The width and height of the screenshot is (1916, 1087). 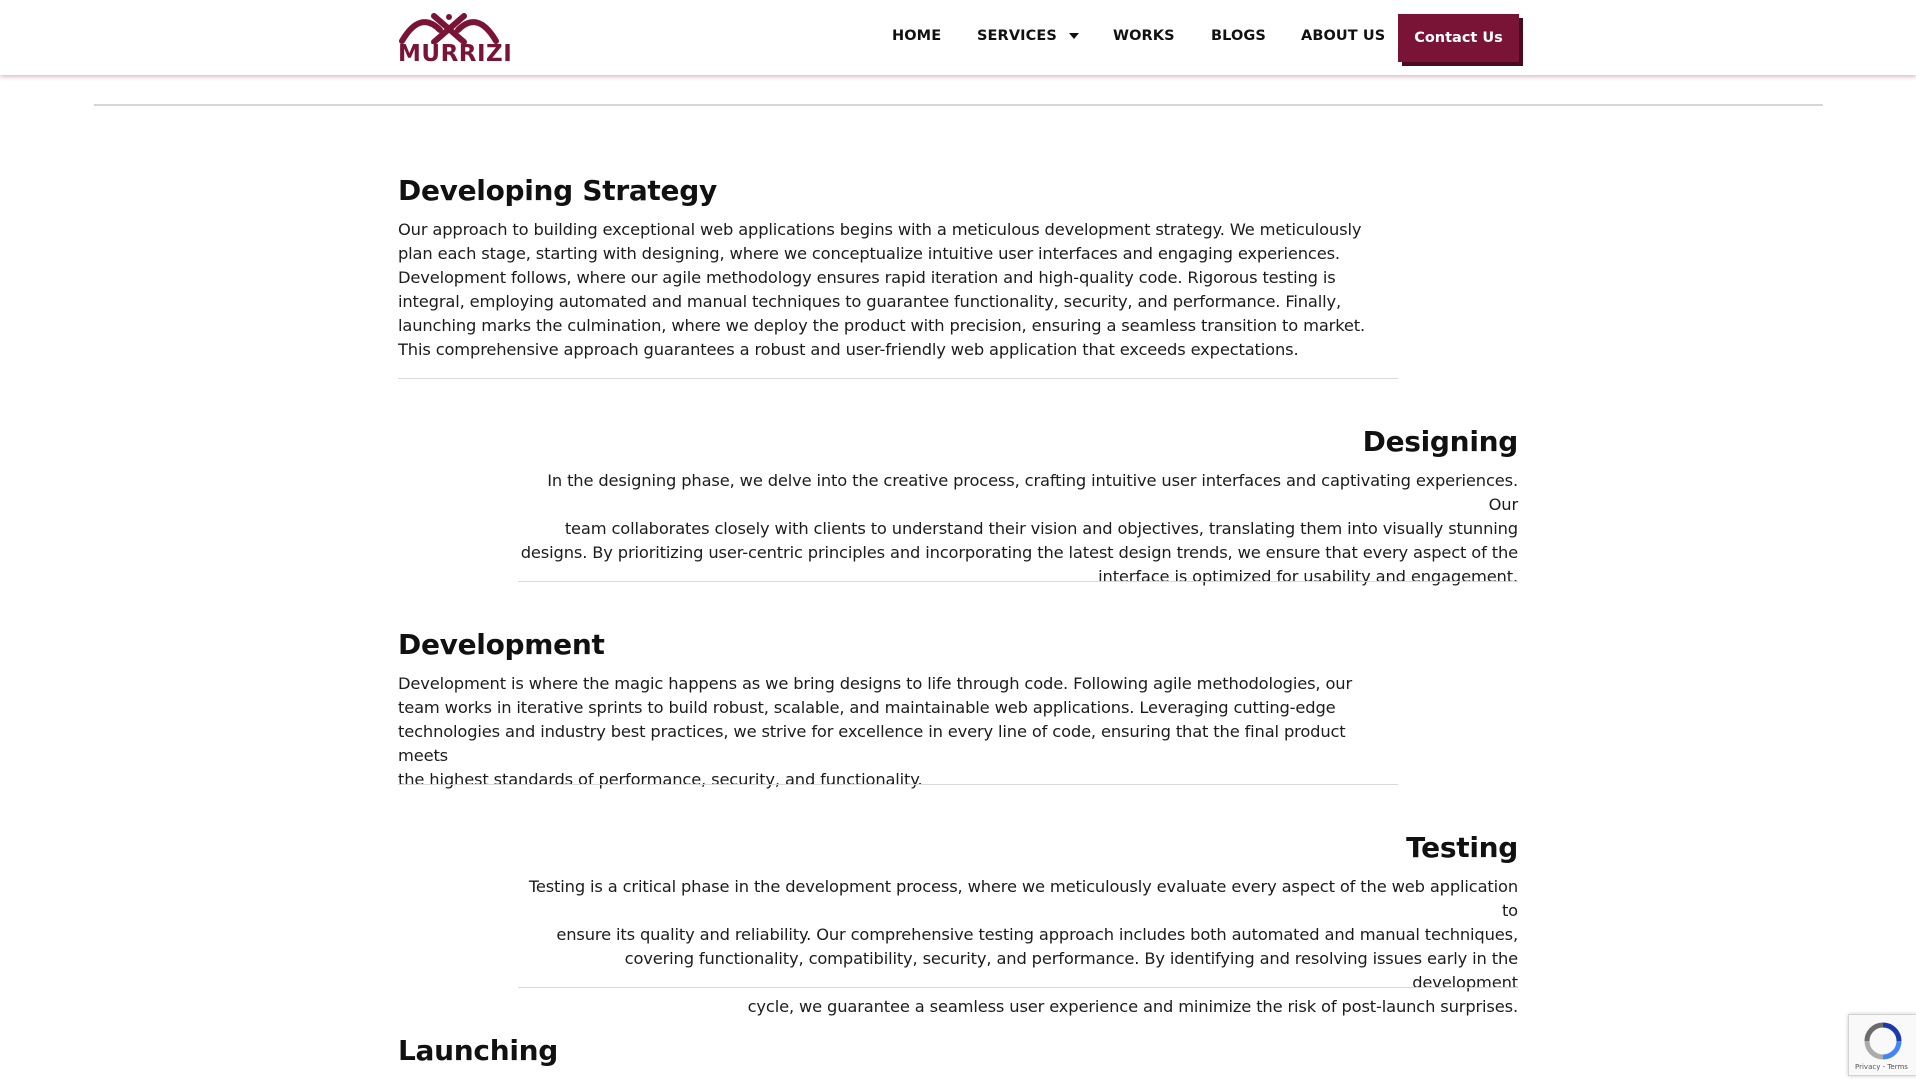 What do you see at coordinates (455, 54) in the screenshot?
I see `brand-name: MURRIZI` at bounding box center [455, 54].